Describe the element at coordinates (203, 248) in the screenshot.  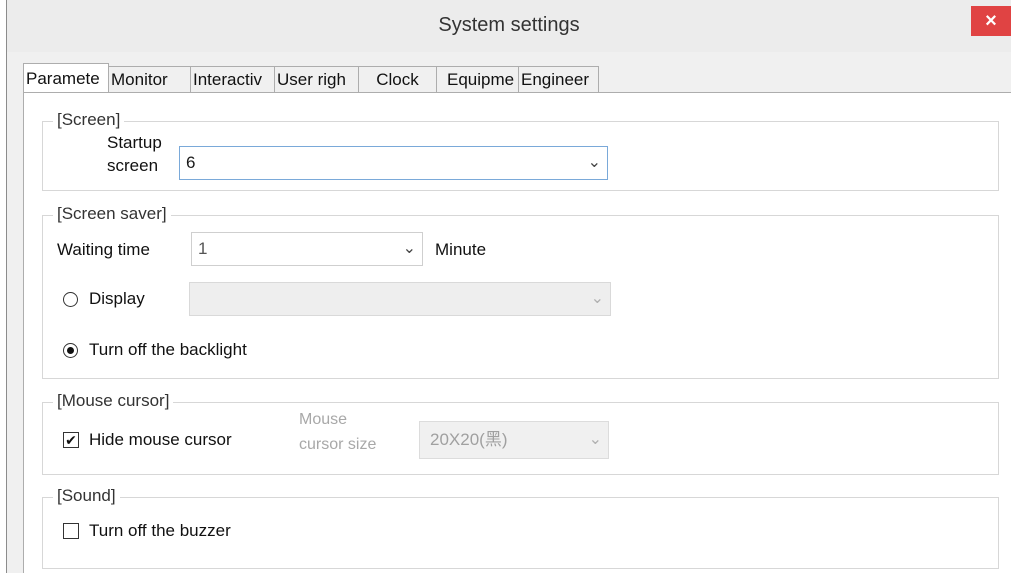
I see `waiting-time-value: 1` at that location.